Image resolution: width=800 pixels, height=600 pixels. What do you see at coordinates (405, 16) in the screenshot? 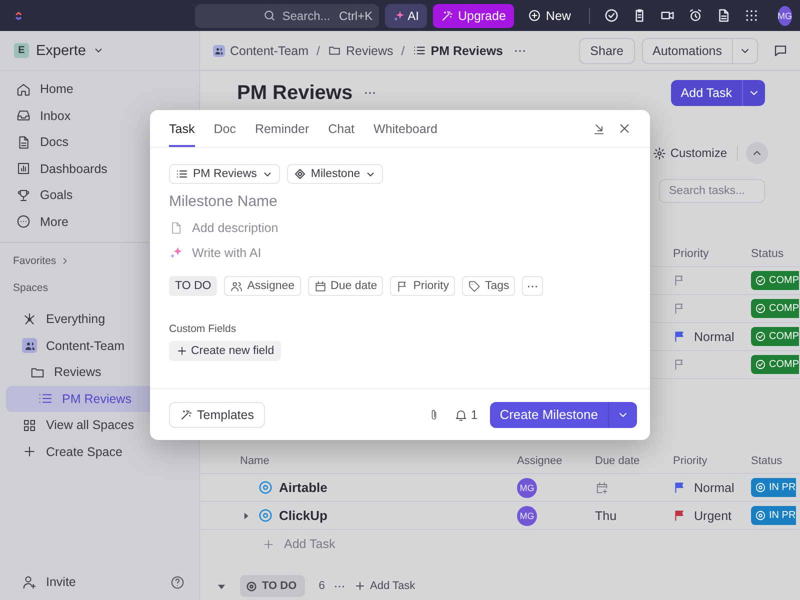
I see `ai-button: AI` at bounding box center [405, 16].